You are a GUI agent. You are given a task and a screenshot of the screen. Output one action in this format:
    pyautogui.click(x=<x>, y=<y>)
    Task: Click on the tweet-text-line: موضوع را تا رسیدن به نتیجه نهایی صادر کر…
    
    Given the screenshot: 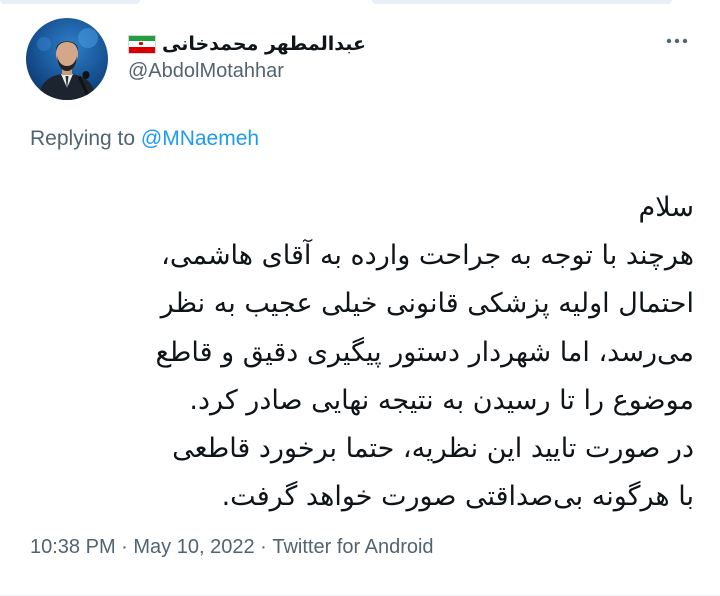 What is the action you would take?
    pyautogui.click(x=441, y=400)
    